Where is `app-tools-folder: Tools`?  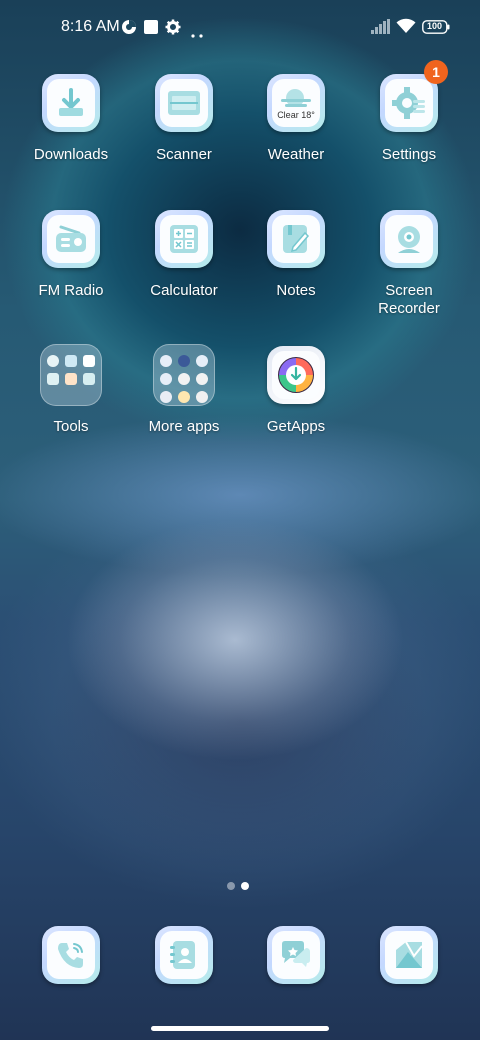
app-tools-folder: Tools is located at coordinates (71, 390).